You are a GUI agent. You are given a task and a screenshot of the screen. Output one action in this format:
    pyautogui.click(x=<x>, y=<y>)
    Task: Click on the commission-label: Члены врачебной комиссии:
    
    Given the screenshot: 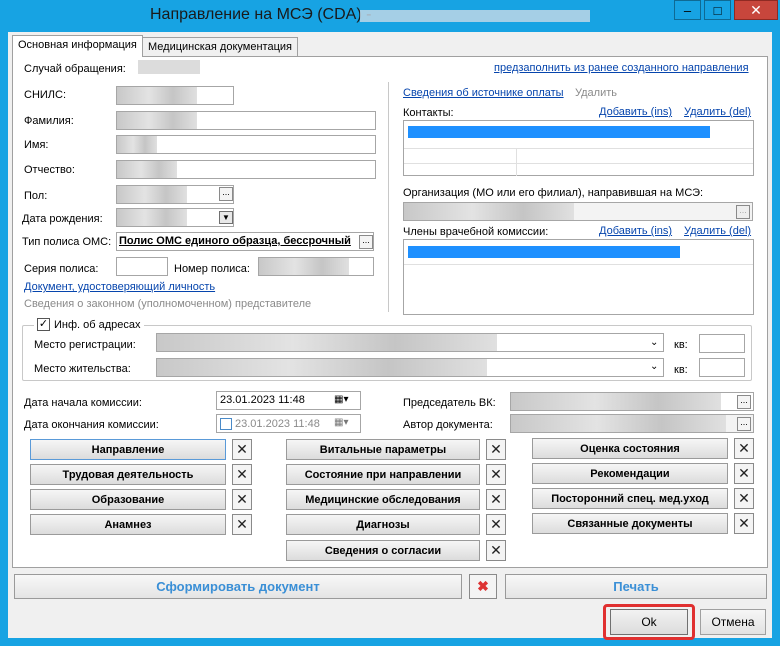 What is the action you would take?
    pyautogui.click(x=476, y=232)
    